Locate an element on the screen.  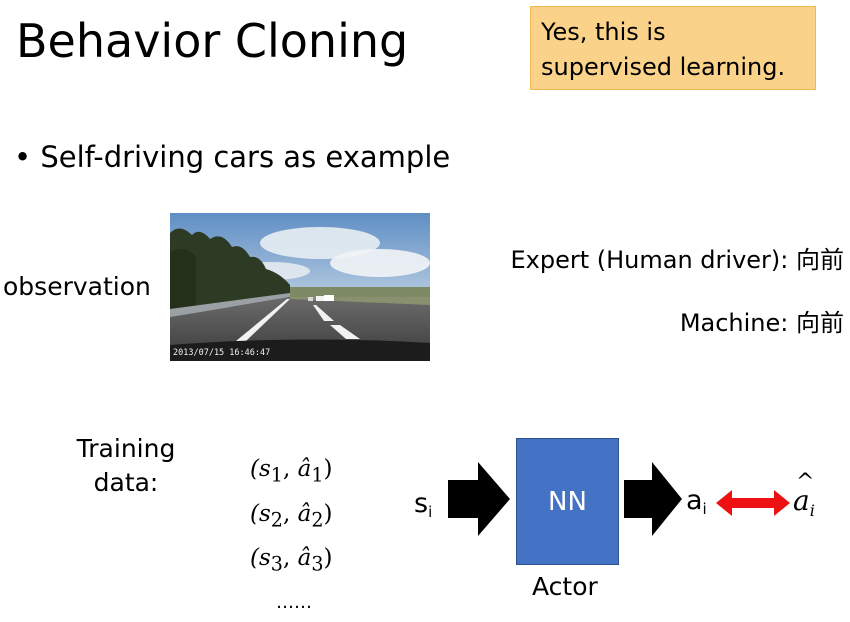
observation-label: observation is located at coordinates (77, 286).